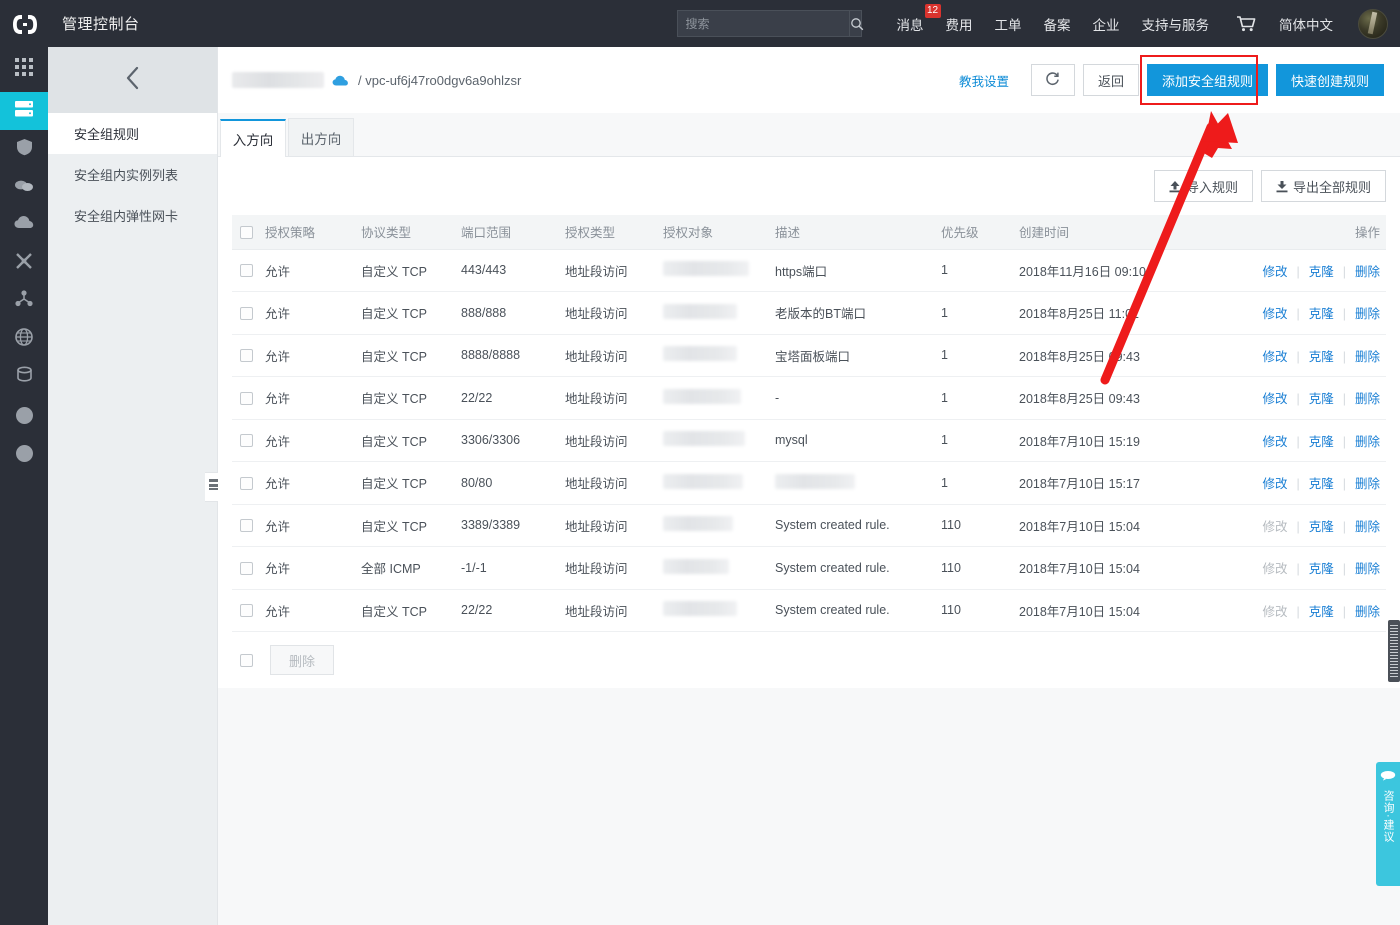 This screenshot has height=925, width=1400. What do you see at coordinates (1306, 24) in the screenshot?
I see `language-selector: 简体中文` at bounding box center [1306, 24].